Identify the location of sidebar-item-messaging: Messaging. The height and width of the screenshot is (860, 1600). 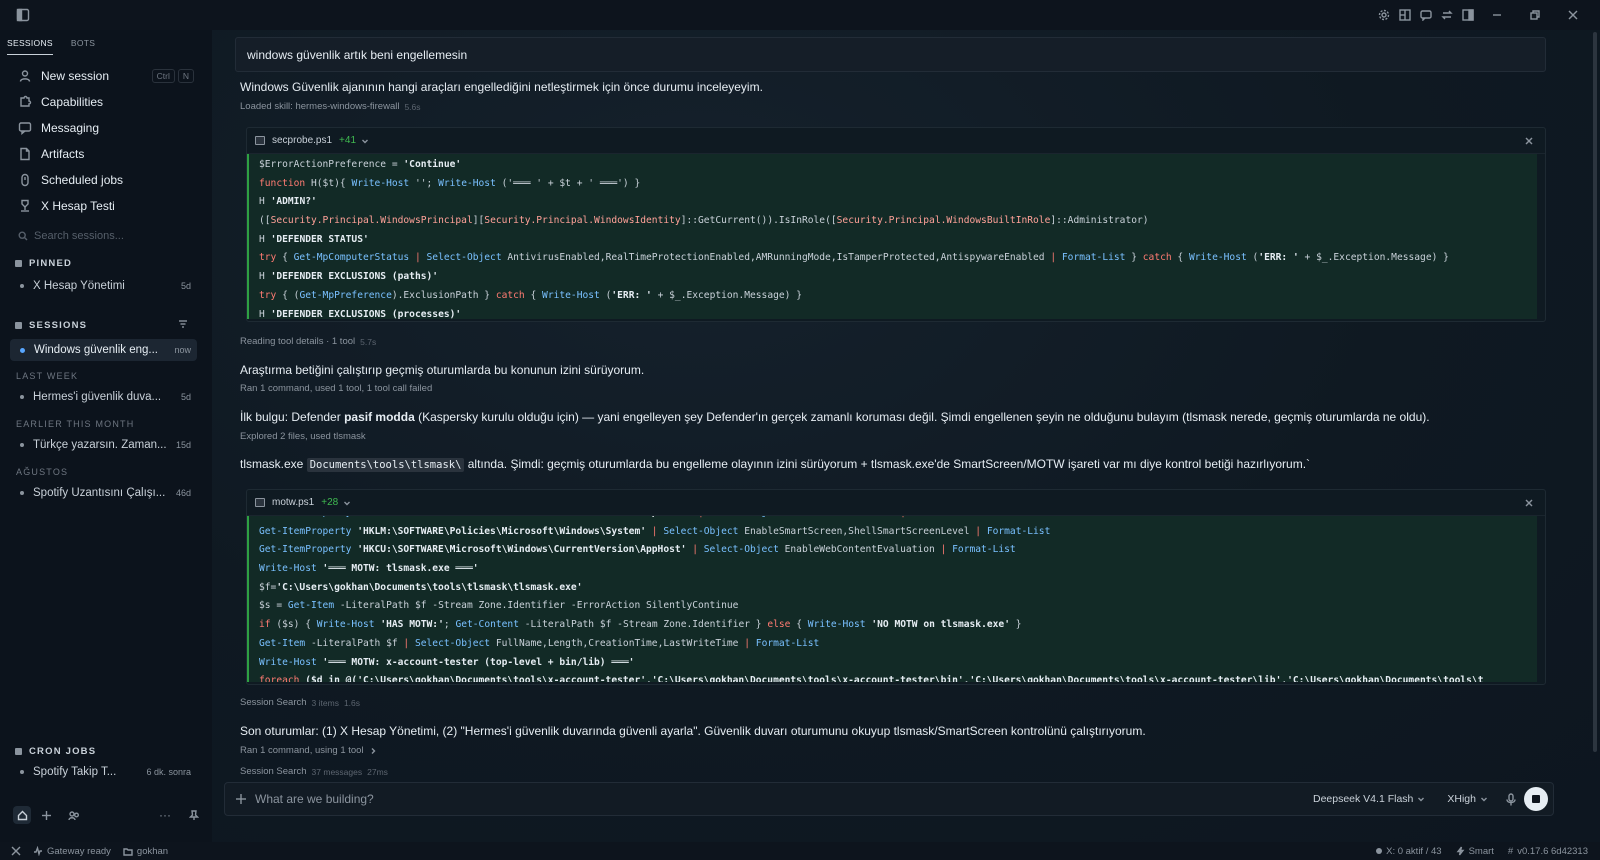
(106, 128).